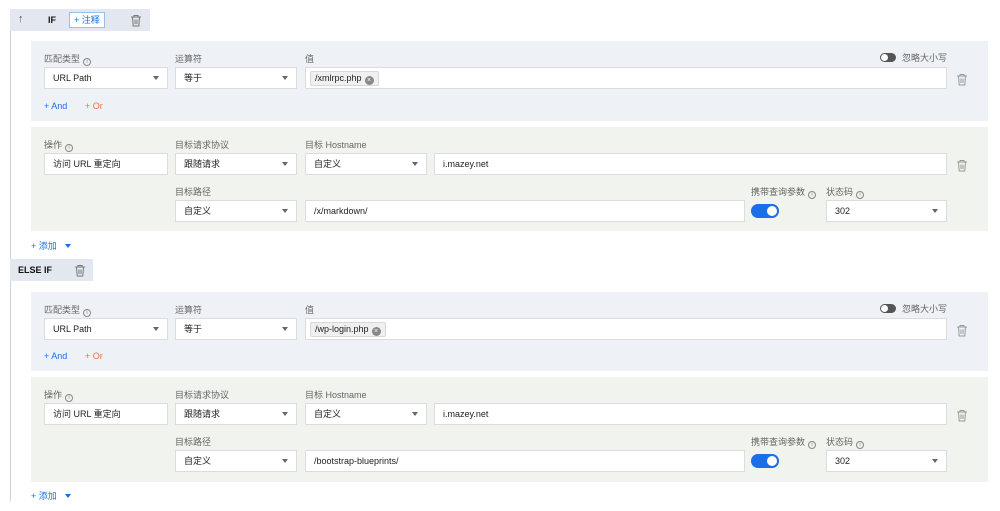 The image size is (1000, 511). Describe the element at coordinates (21, 19) in the screenshot. I see `collapse-arrow-icon: ↑` at that location.